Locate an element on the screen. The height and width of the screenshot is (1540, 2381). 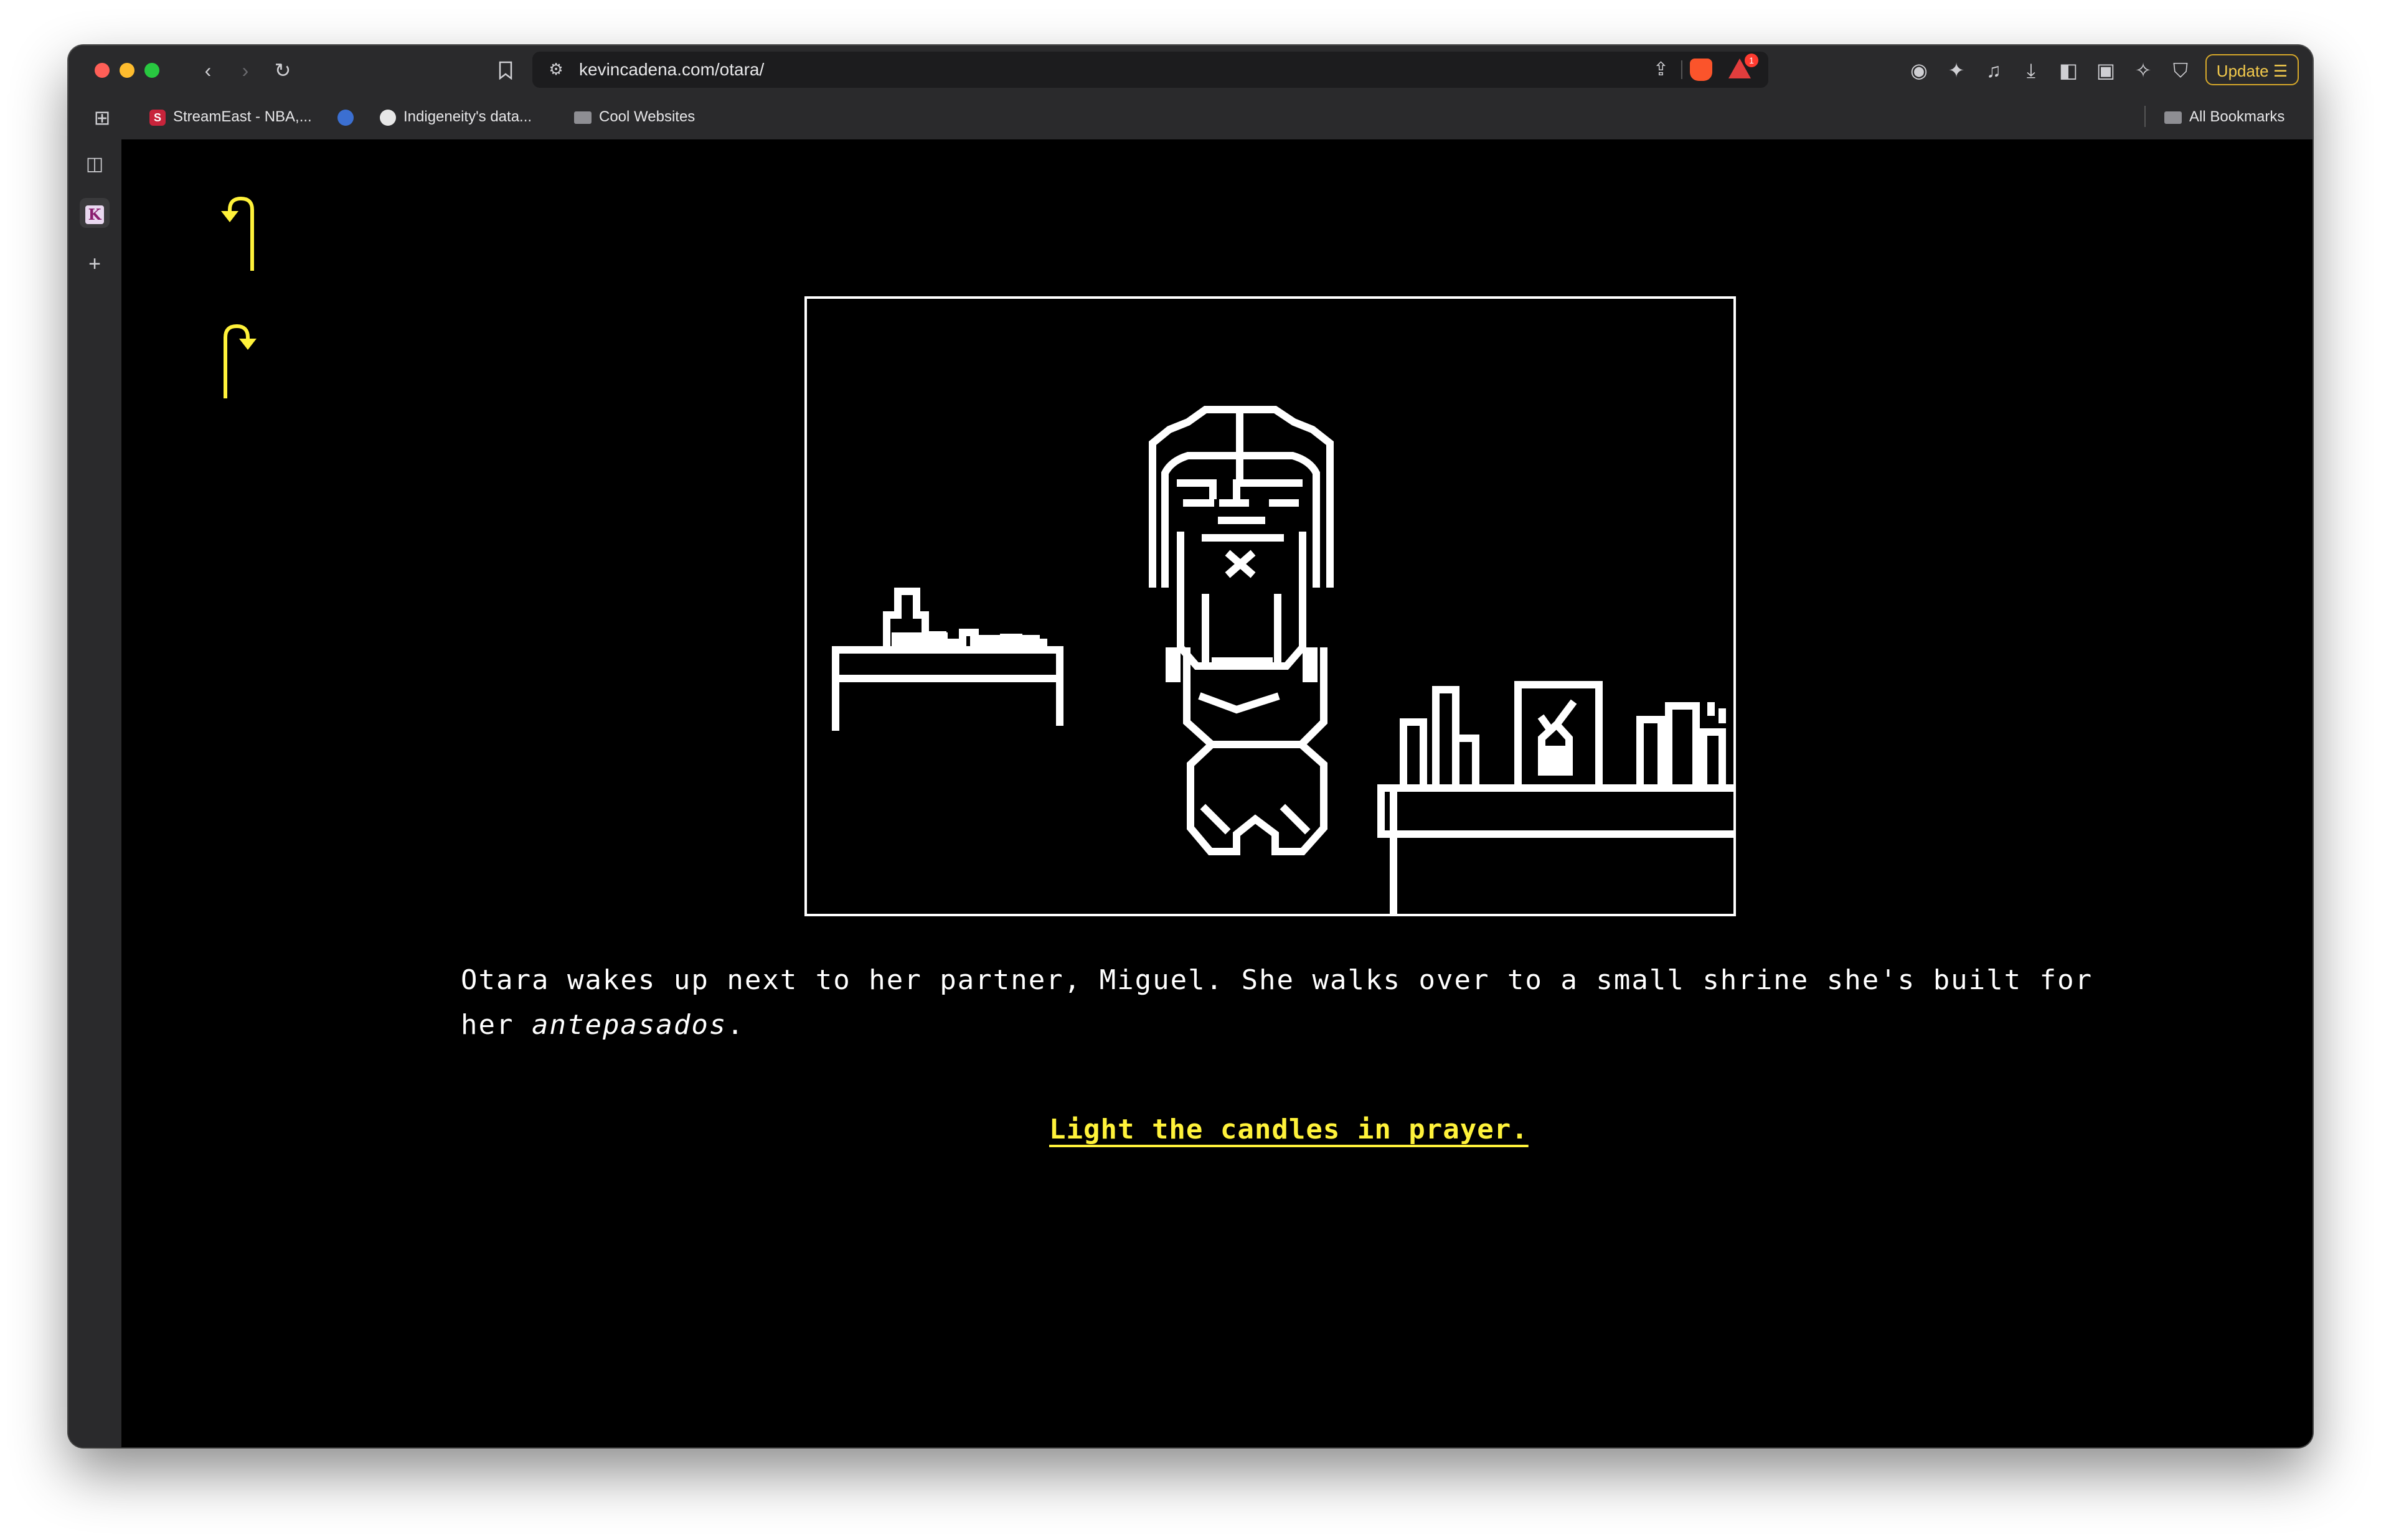
close-window-button is located at coordinates (102, 70).